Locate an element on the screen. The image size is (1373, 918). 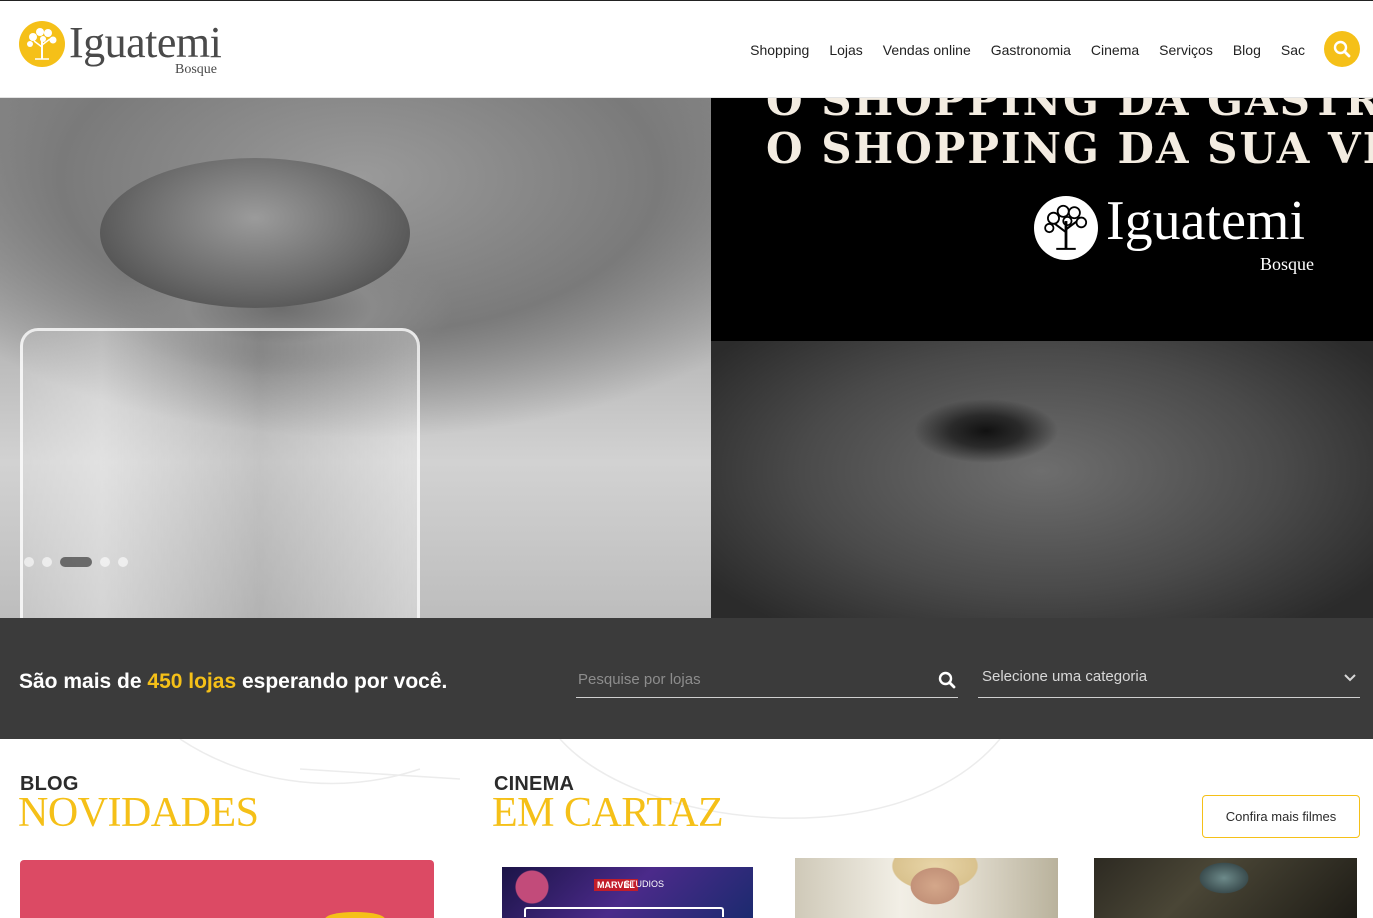
site-logo: Iguatemi Bosque is located at coordinates (124, 49).